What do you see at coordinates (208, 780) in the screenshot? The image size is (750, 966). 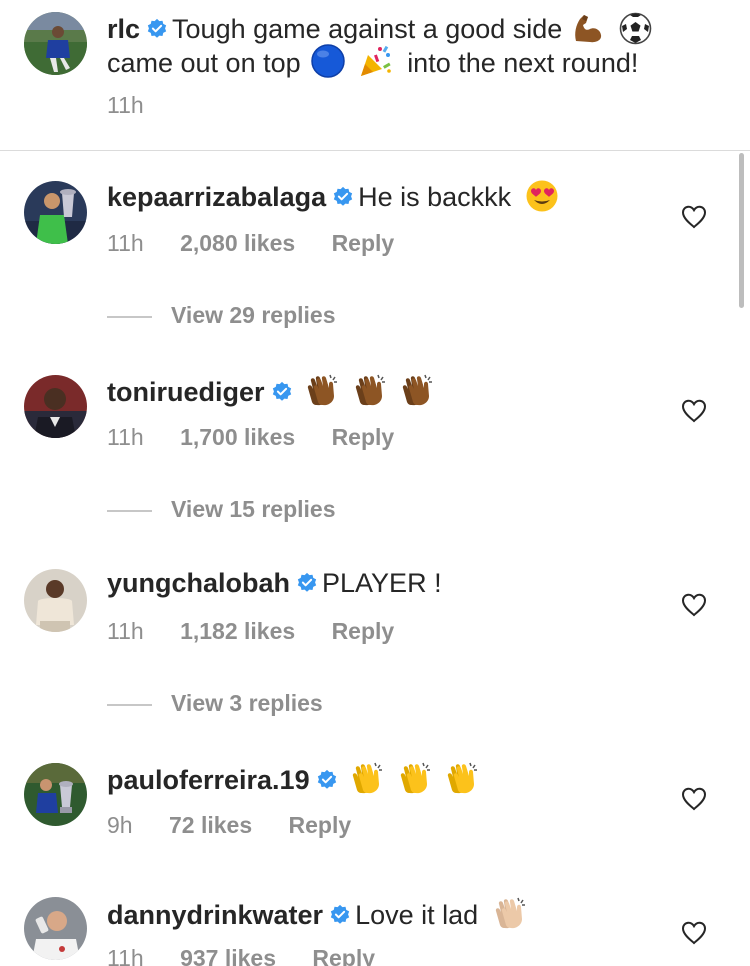 I see `comment-username: pauloferreira.19` at bounding box center [208, 780].